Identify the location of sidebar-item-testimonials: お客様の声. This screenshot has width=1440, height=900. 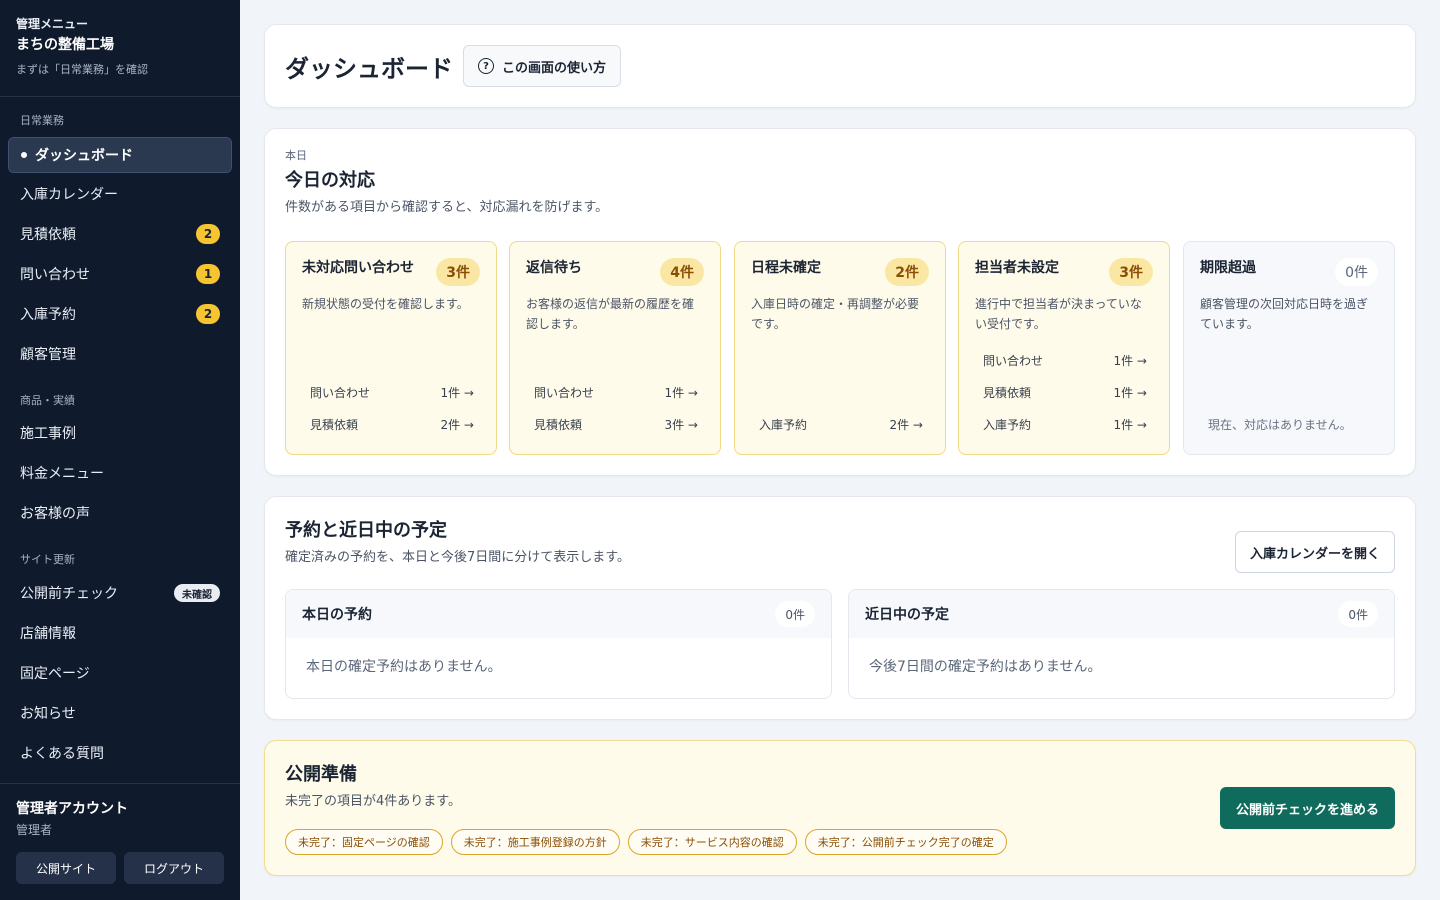
(120, 513).